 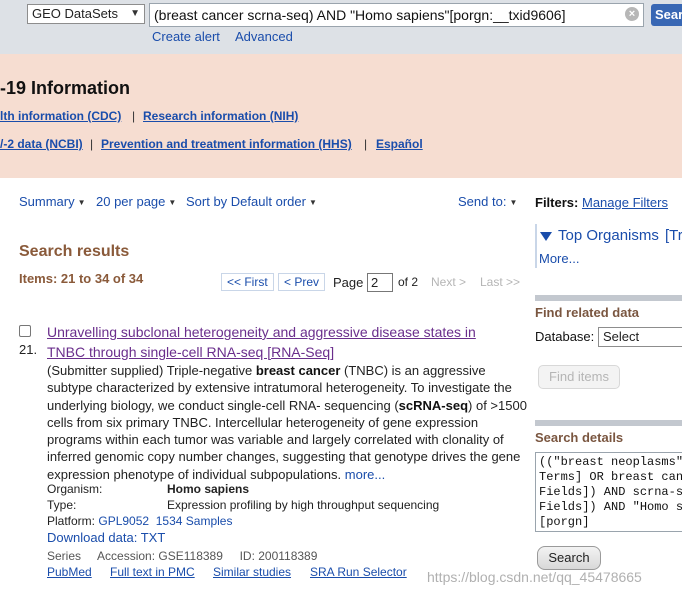 What do you see at coordinates (587, 312) in the screenshot?
I see `find-related-heading: Find related data` at bounding box center [587, 312].